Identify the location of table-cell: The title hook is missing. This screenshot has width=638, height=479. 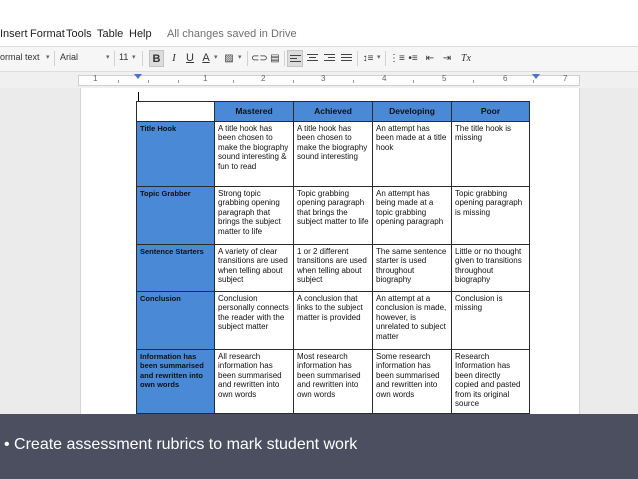
(490, 154).